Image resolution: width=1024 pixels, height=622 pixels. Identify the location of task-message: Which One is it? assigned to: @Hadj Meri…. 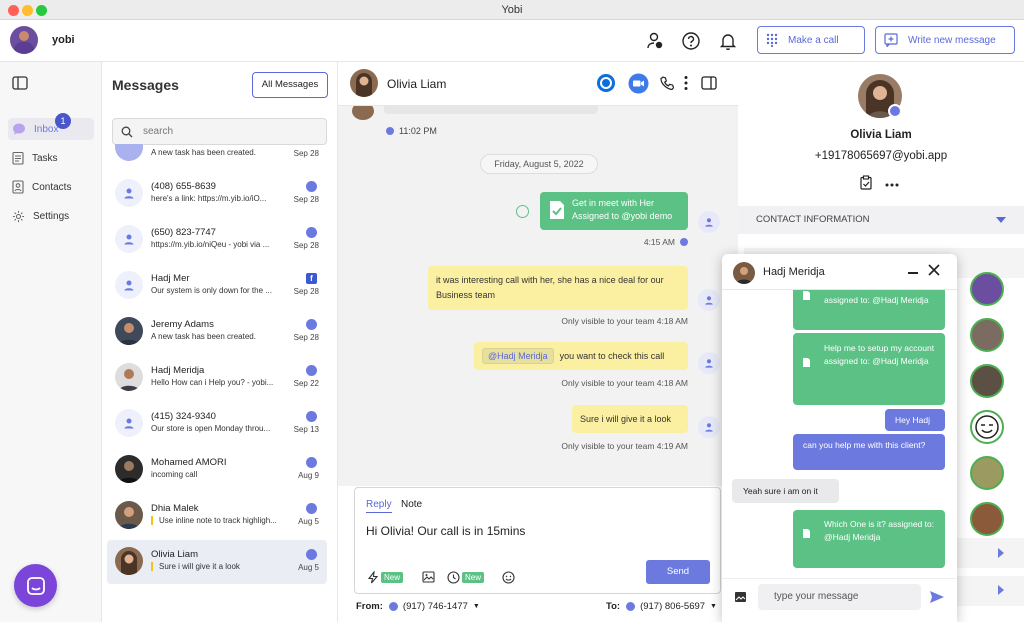
(869, 539).